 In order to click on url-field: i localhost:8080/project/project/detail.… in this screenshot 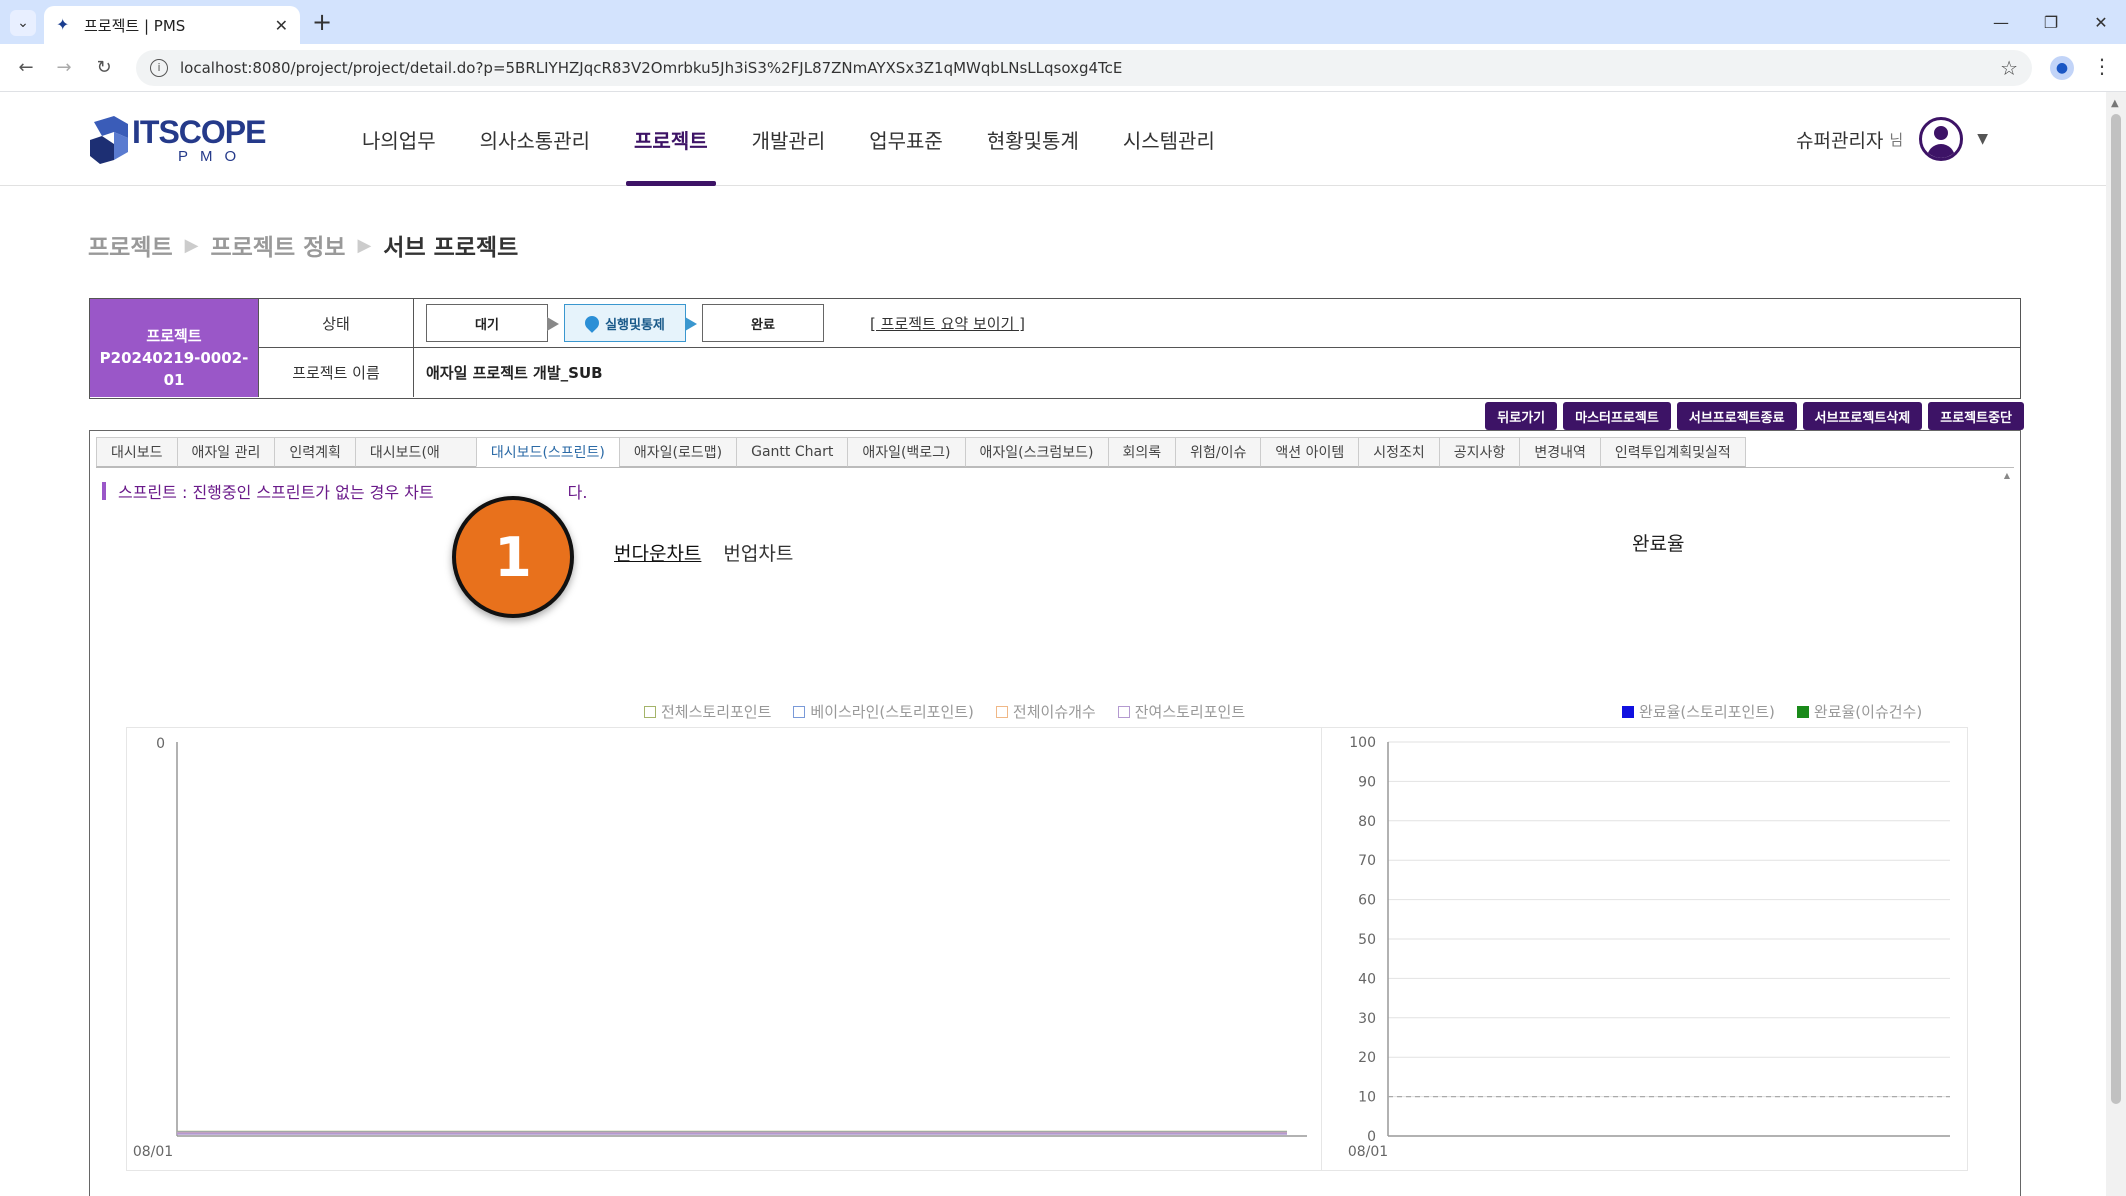, I will do `click(1084, 68)`.